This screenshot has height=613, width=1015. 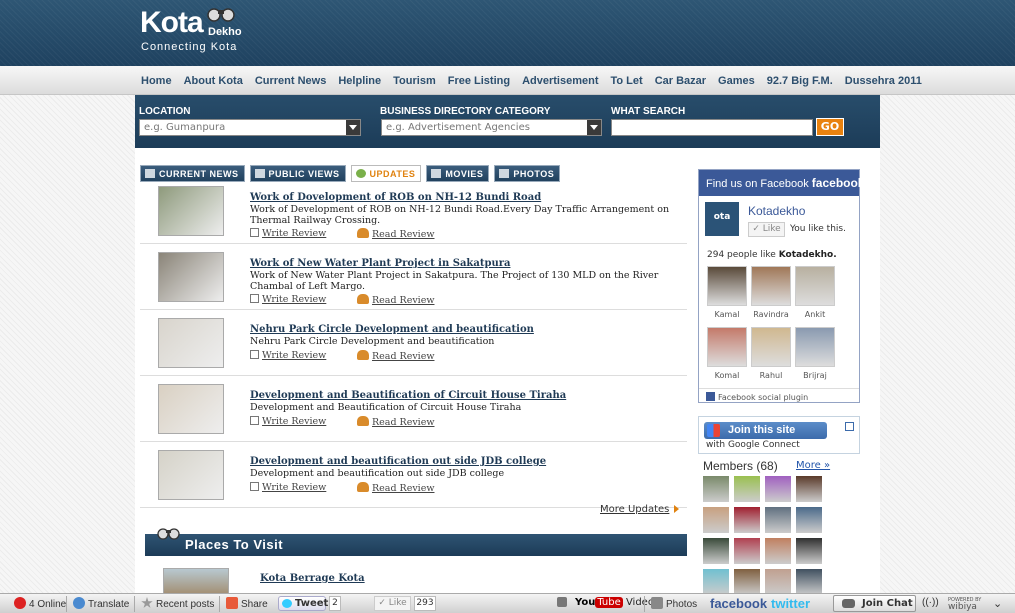 I want to click on more-updates-link: More Updates, so click(x=639, y=509).